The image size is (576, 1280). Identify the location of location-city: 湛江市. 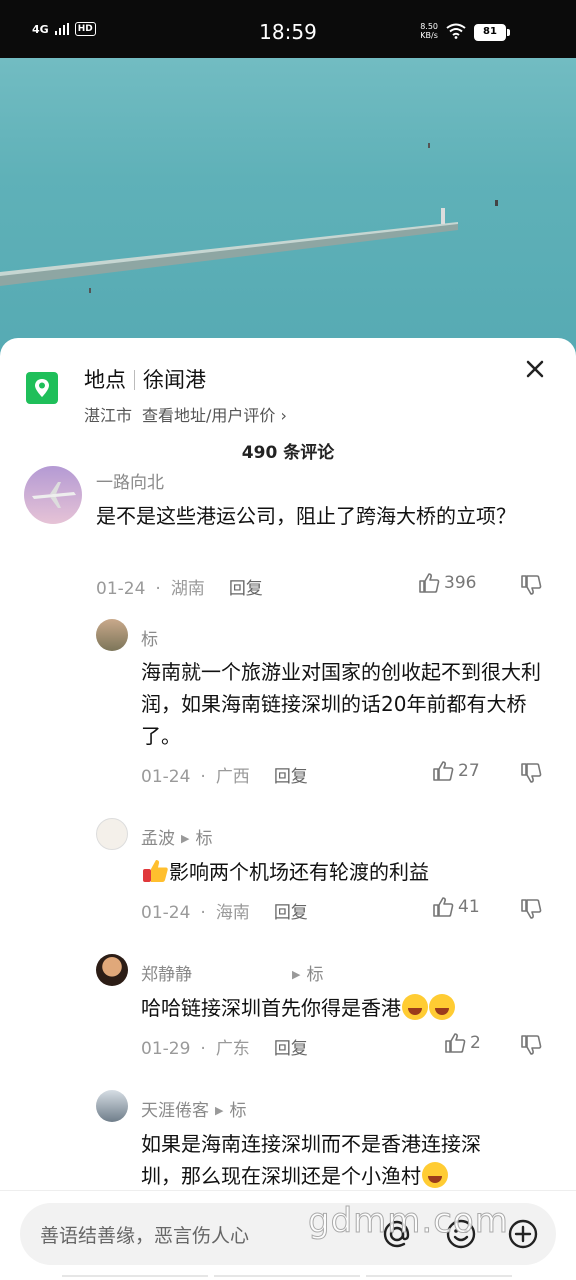
(108, 415).